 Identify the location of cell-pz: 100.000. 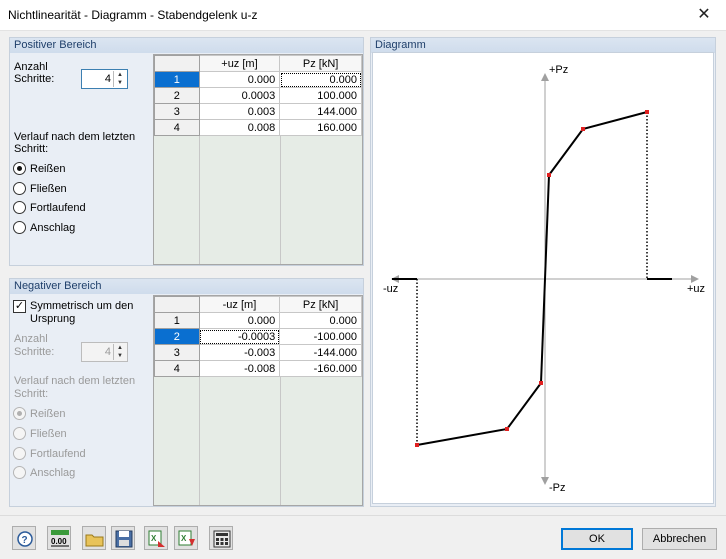
(320, 95).